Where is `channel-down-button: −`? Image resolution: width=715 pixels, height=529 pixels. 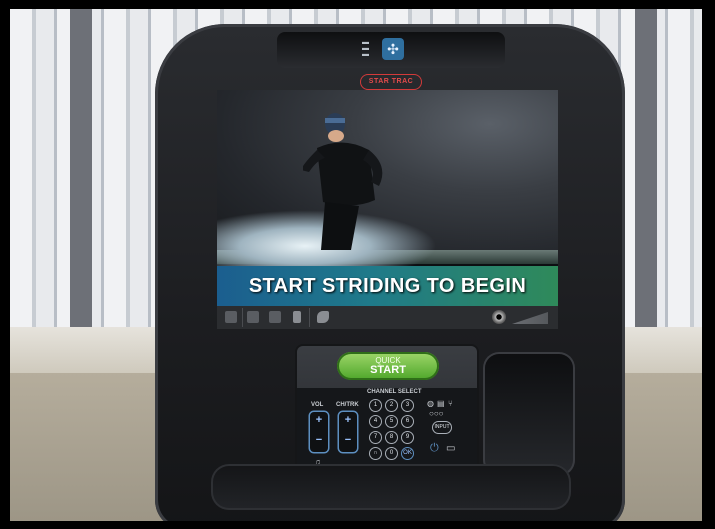
channel-down-button: − is located at coordinates (348, 440).